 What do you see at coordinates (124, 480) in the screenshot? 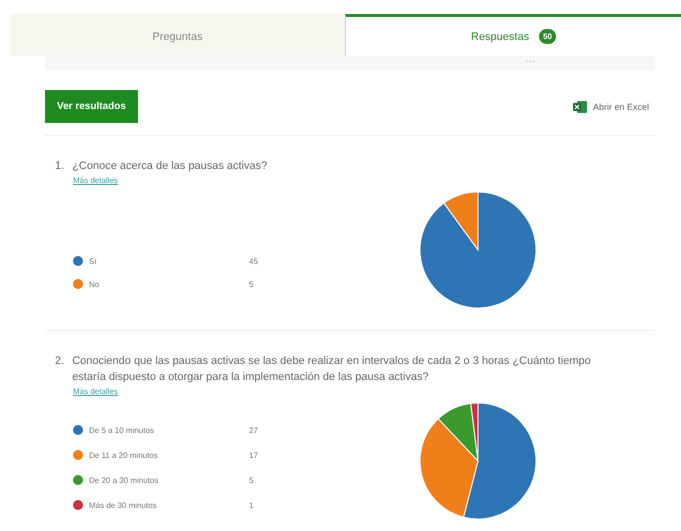
I see `legend-label: De 20 a 30 minutos` at bounding box center [124, 480].